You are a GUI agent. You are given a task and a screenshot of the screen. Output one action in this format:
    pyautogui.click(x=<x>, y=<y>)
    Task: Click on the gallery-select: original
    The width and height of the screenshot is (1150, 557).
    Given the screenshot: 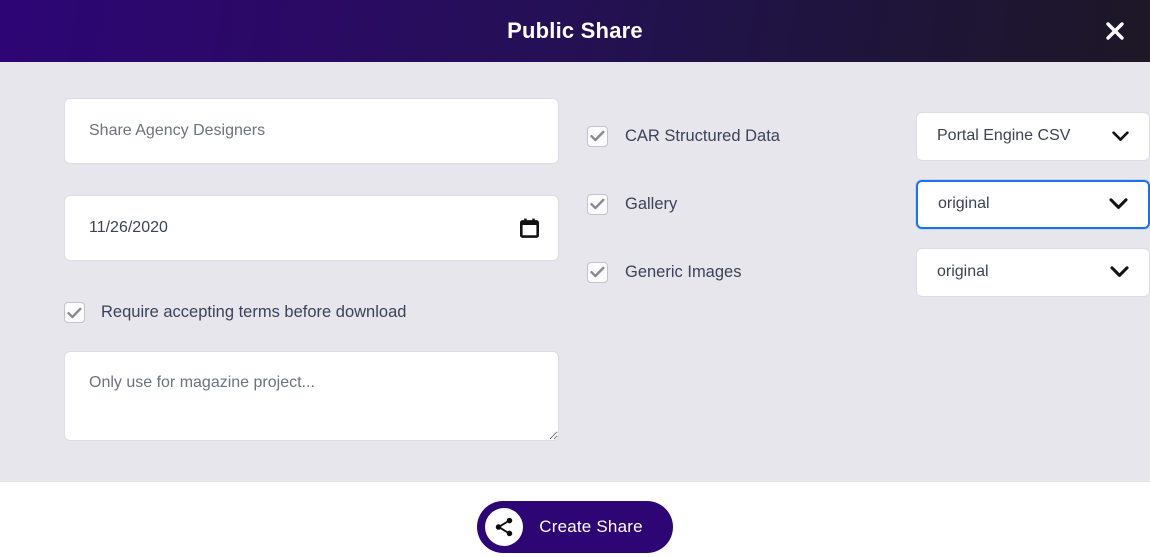 What is the action you would take?
    pyautogui.click(x=1033, y=204)
    